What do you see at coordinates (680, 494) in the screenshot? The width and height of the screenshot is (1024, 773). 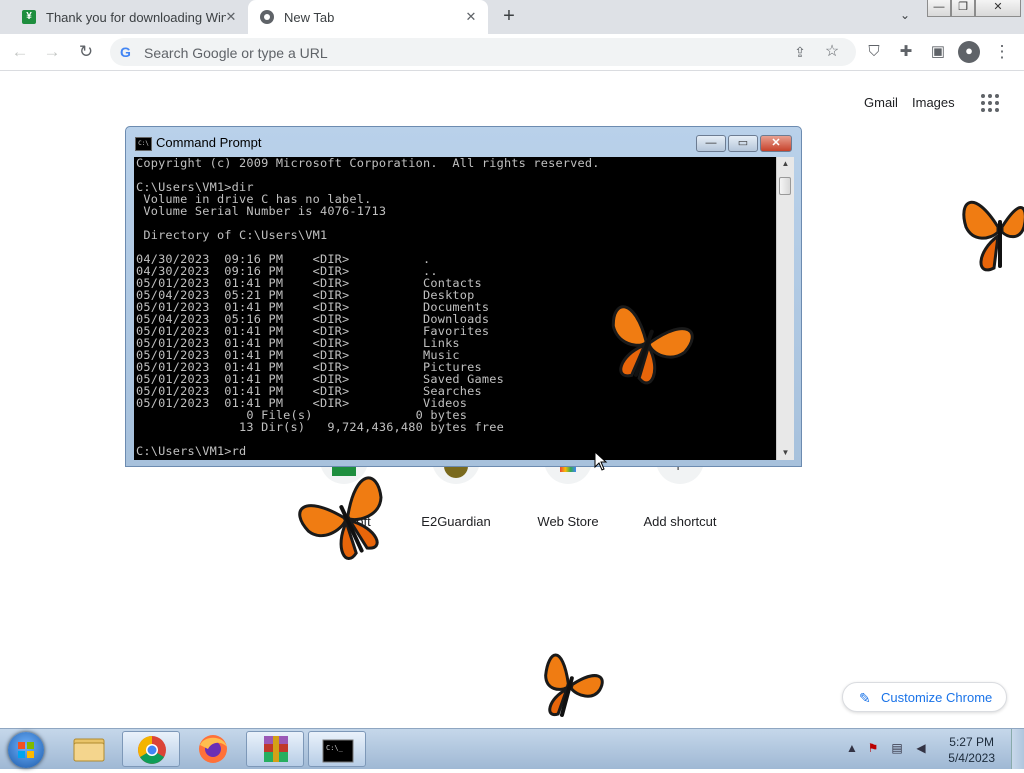 I see `shortcut-add: + Add shortcut` at bounding box center [680, 494].